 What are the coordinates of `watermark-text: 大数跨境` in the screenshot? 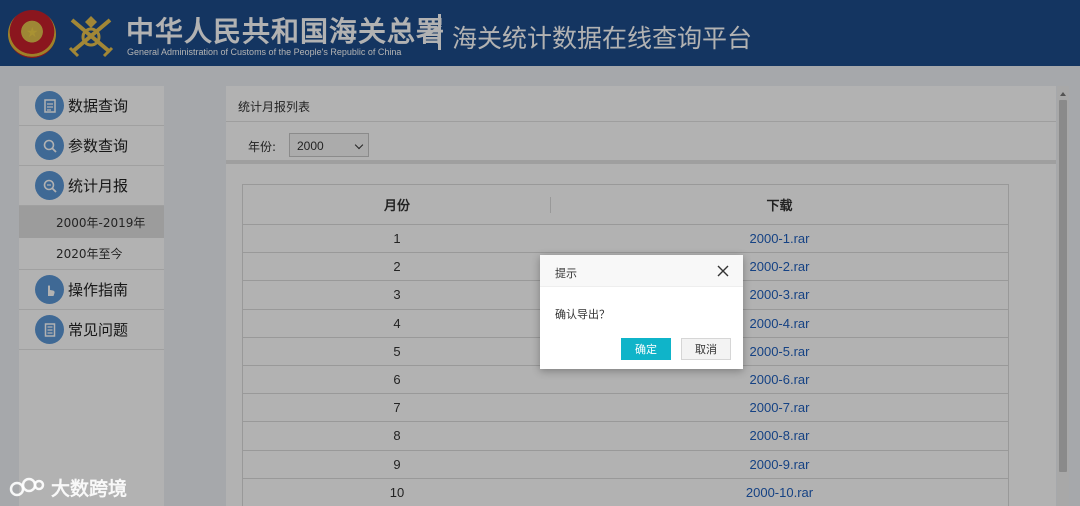 It's located at (89, 489).